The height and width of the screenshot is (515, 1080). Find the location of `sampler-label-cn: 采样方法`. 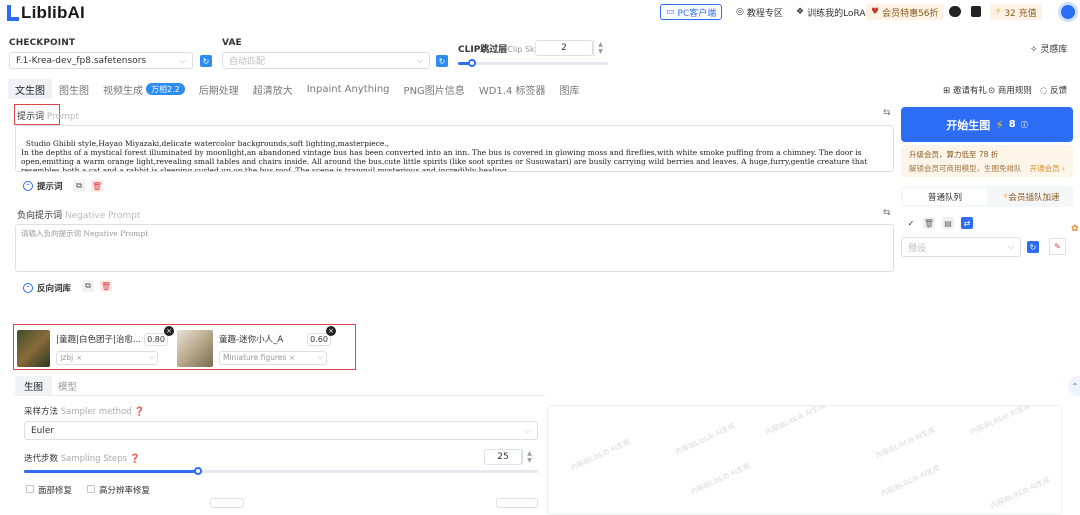

sampler-label-cn: 采样方法 is located at coordinates (41, 412).